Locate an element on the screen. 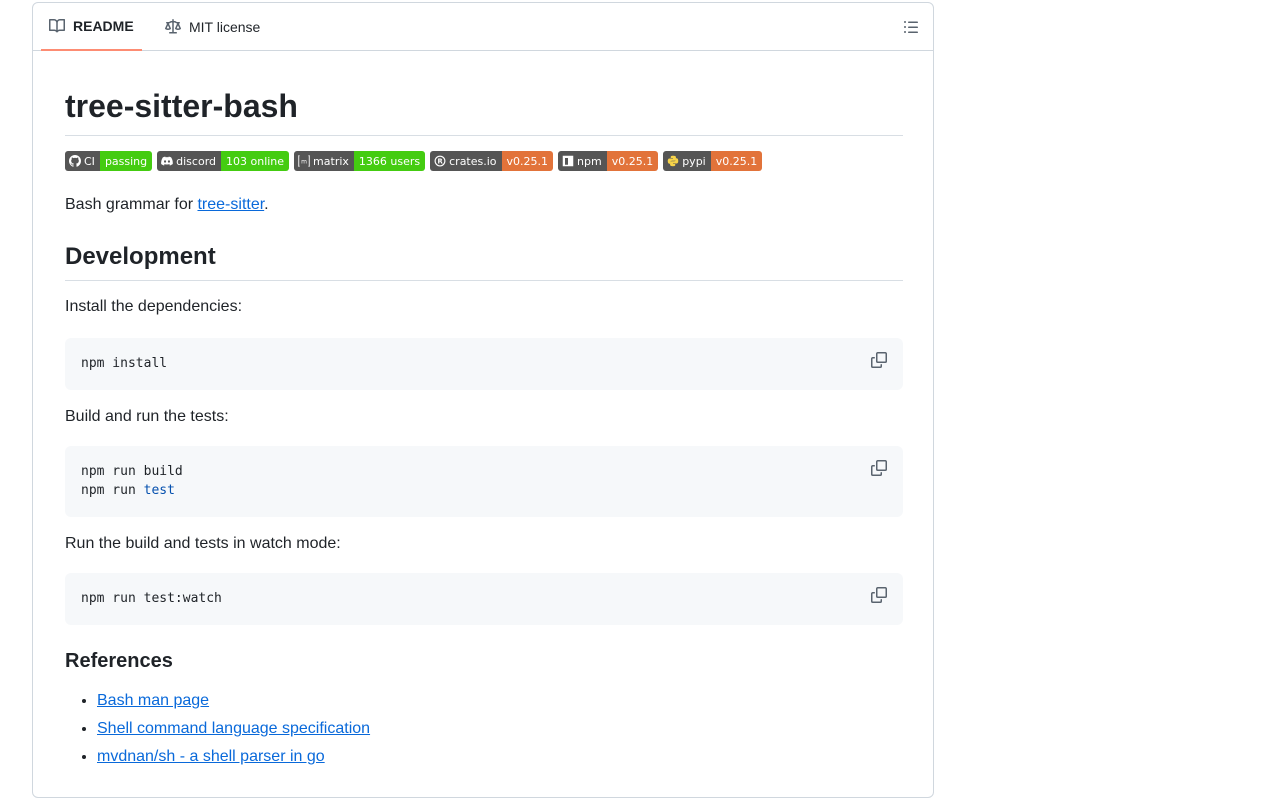 This screenshot has height=800, width=1280. watch-text: Run the build and tests in watch mode: is located at coordinates (203, 543).